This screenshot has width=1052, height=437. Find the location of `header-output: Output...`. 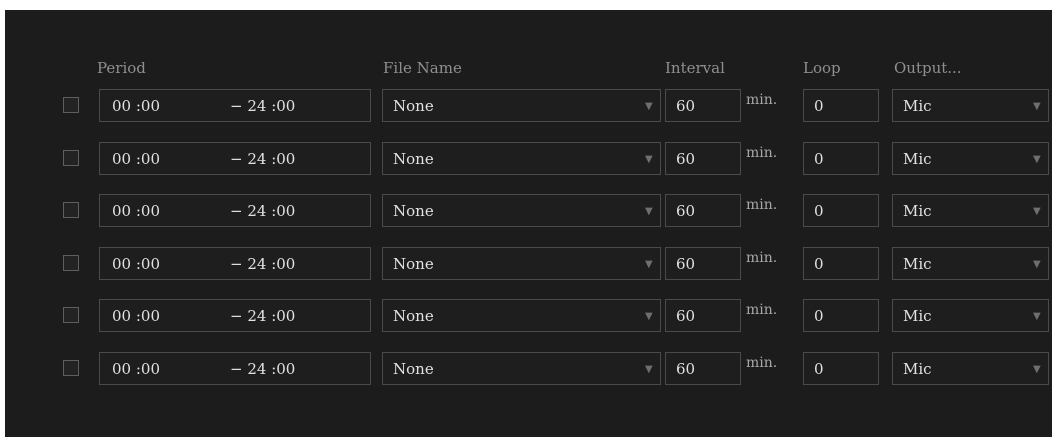

header-output: Output... is located at coordinates (928, 68).